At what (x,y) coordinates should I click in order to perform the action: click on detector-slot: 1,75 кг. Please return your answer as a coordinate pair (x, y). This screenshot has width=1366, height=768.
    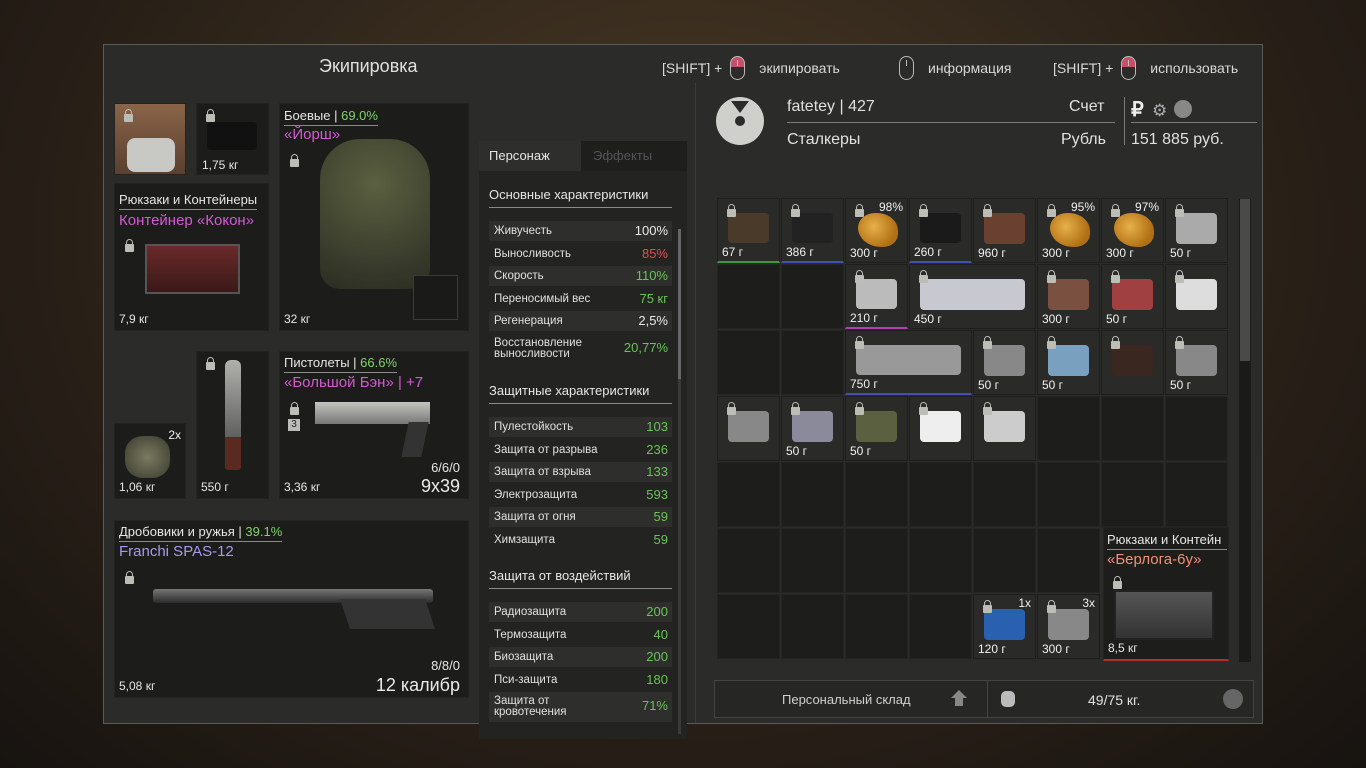
    Looking at the image, I should click on (232, 139).